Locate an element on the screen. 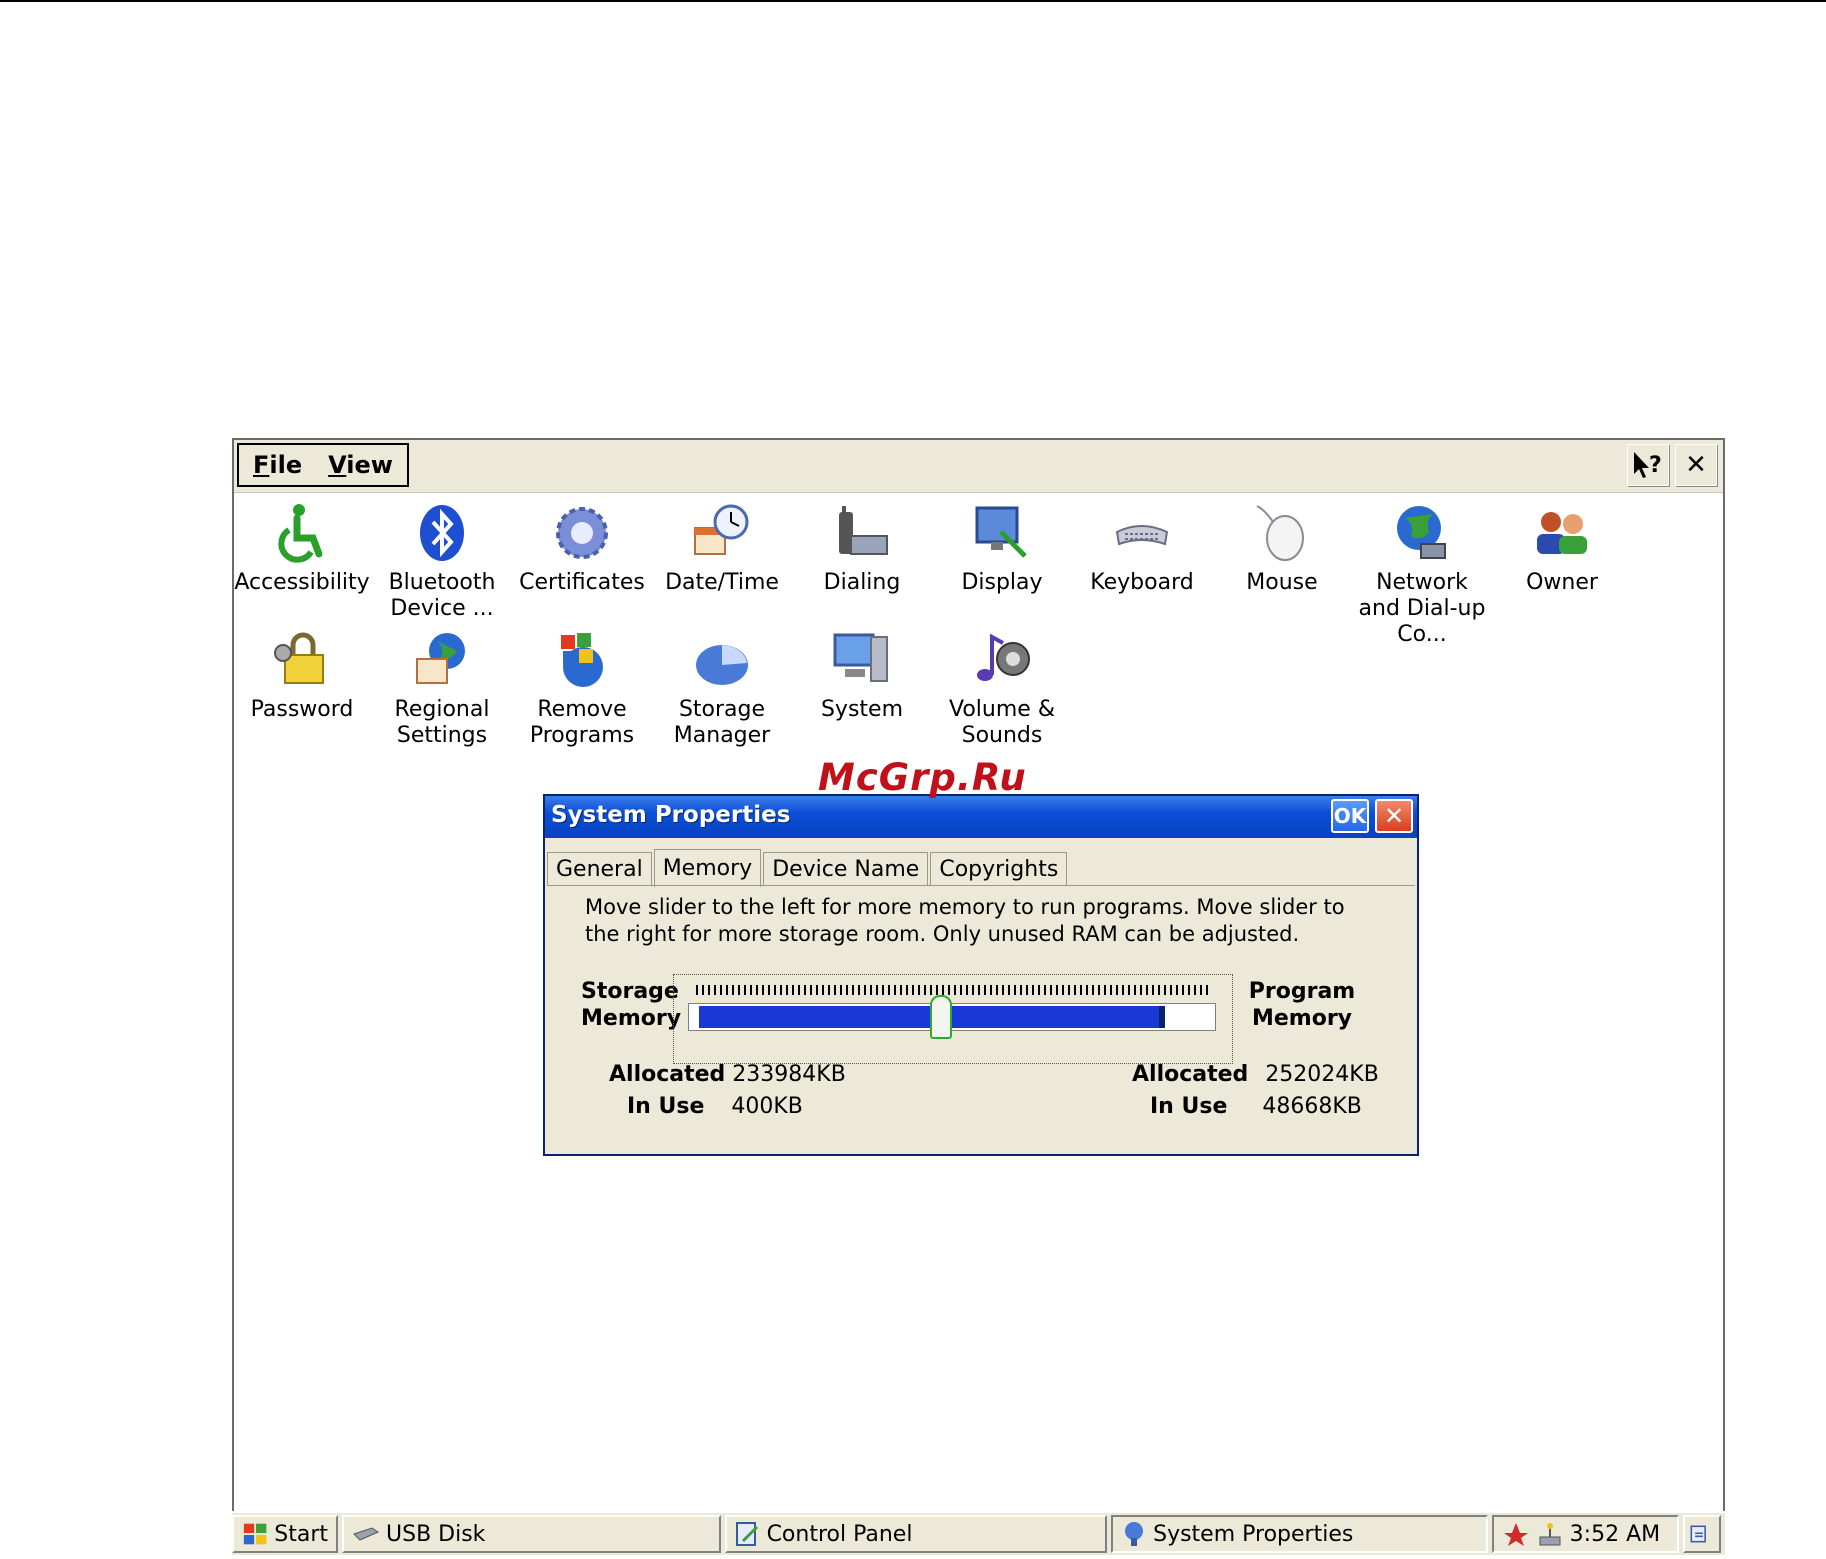  menu-bar: File View ? ✕ is located at coordinates (978, 466).